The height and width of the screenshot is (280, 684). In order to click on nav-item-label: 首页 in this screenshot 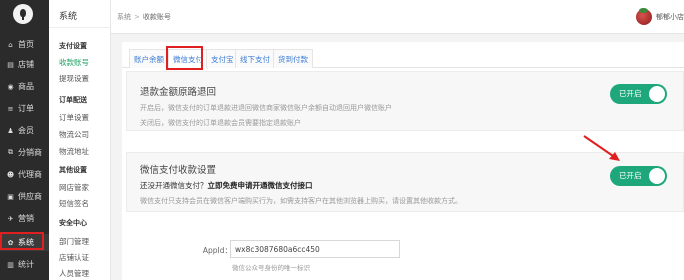, I will do `click(26, 44)`.